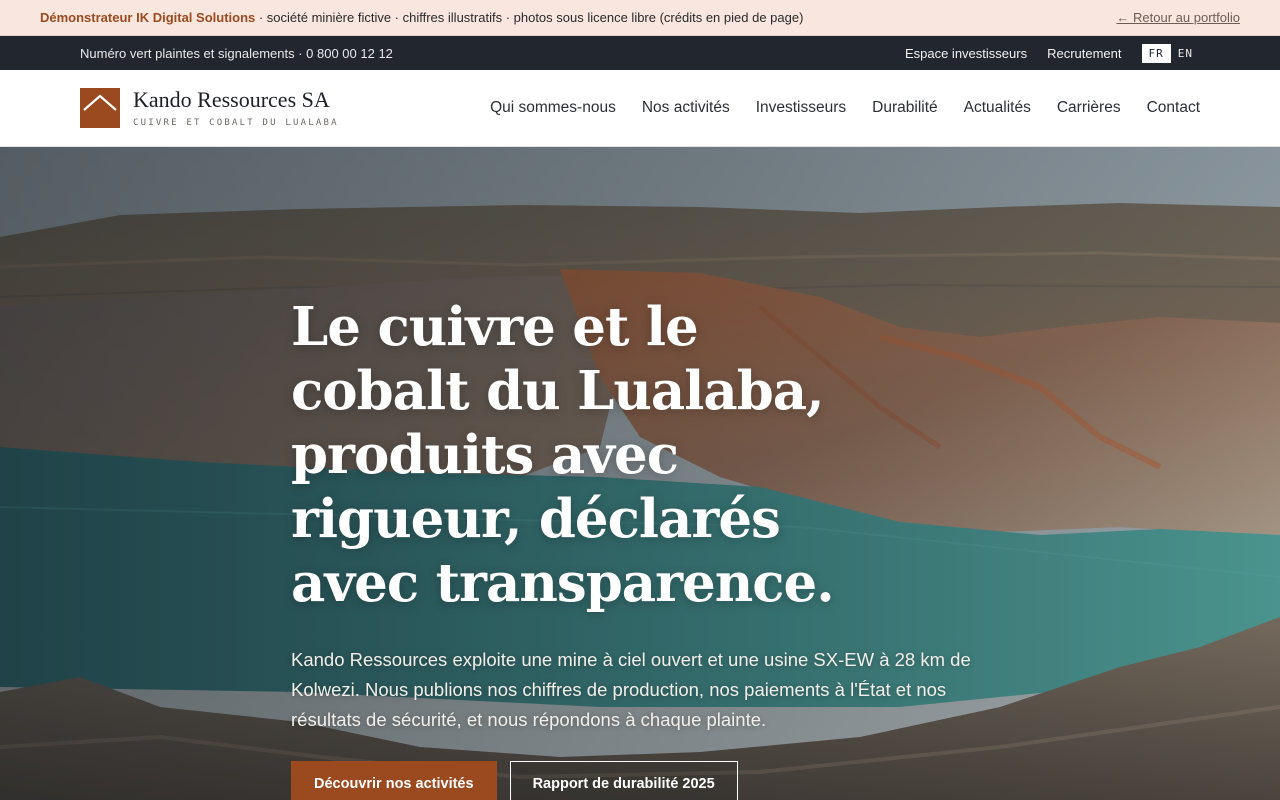 The width and height of the screenshot is (1280, 800). Describe the element at coordinates (997, 108) in the screenshot. I see `nav-item-news: Actualités` at that location.